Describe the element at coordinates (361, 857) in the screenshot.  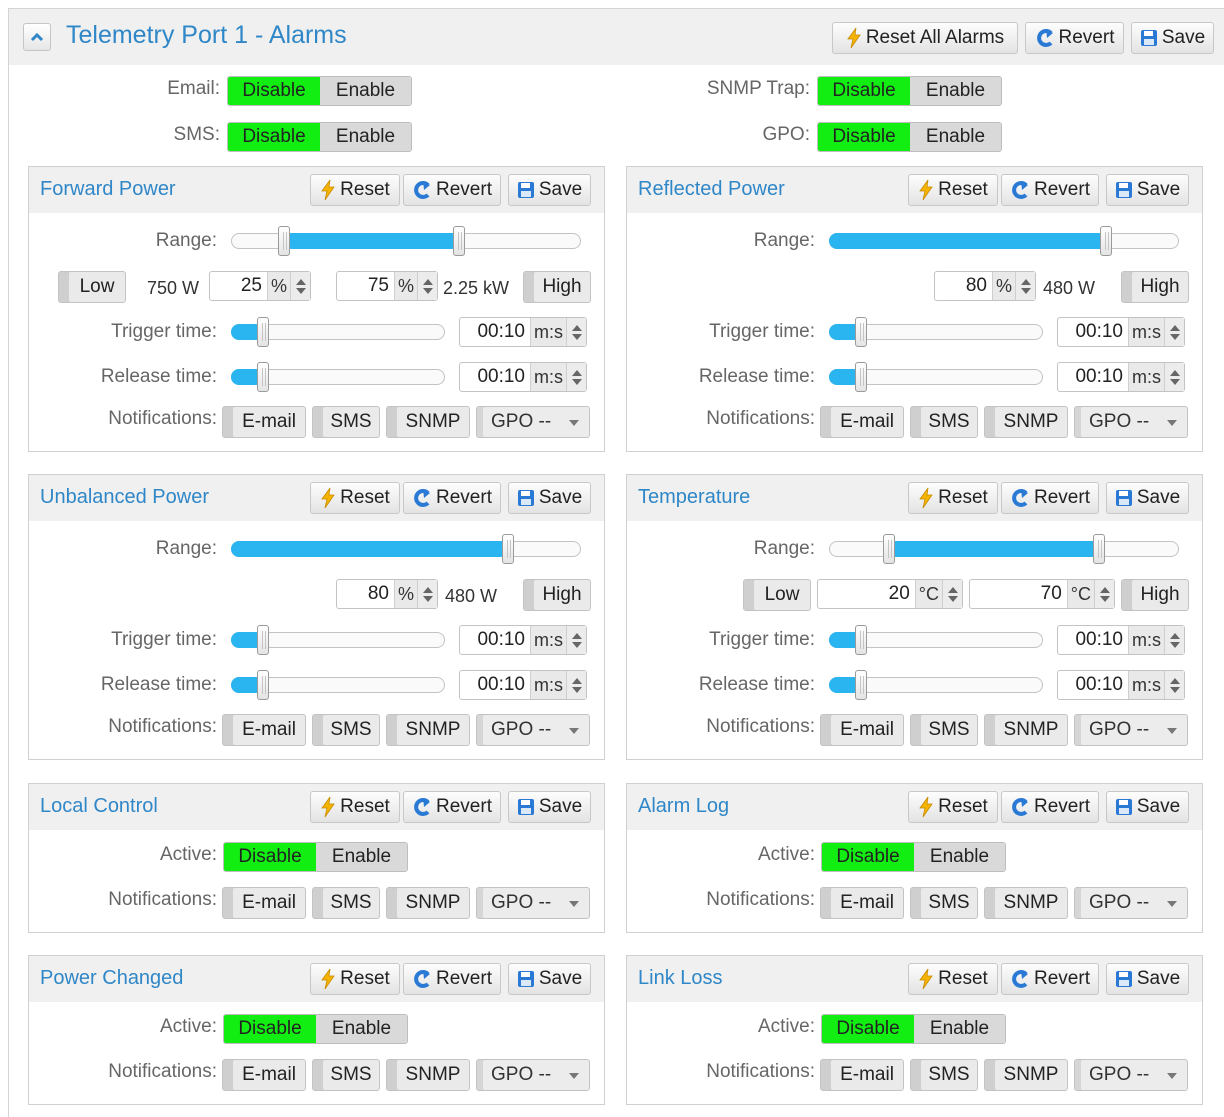
I see `local_control-active-enable-option: Enable` at that location.